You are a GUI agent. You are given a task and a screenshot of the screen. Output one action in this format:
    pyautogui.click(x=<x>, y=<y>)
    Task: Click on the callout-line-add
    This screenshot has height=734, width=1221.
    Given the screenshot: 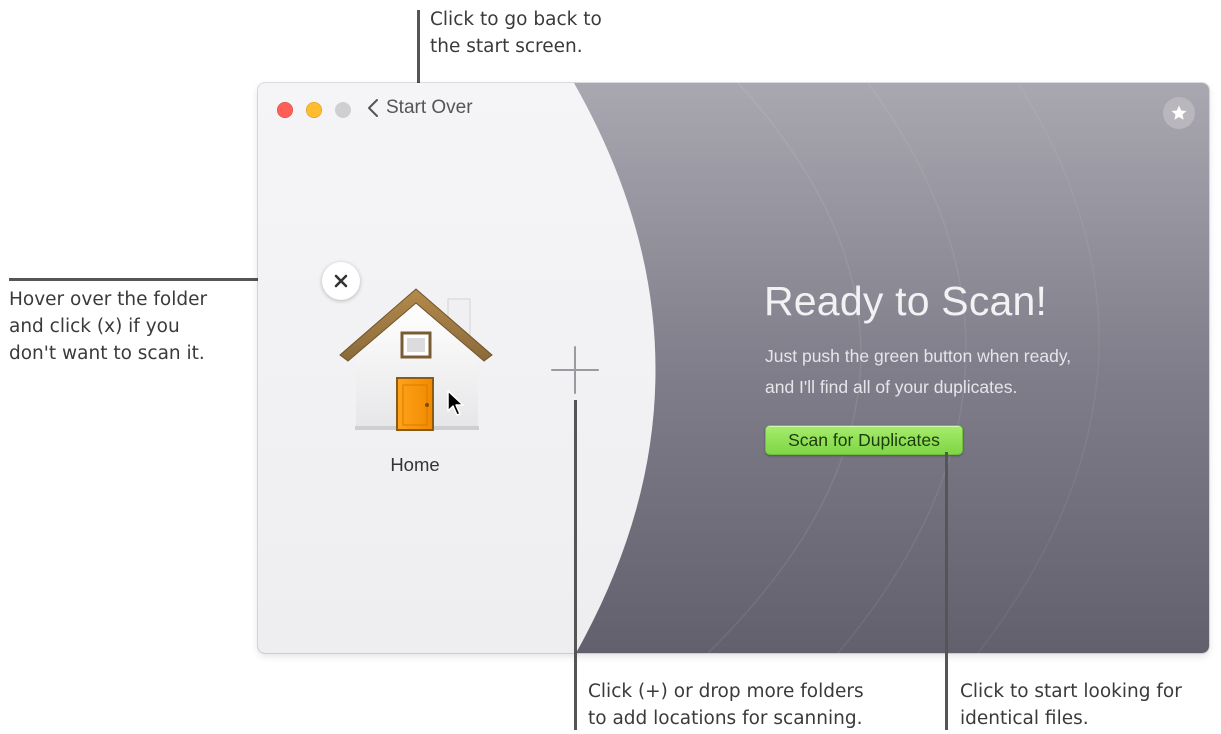 What is the action you would take?
    pyautogui.click(x=575, y=565)
    